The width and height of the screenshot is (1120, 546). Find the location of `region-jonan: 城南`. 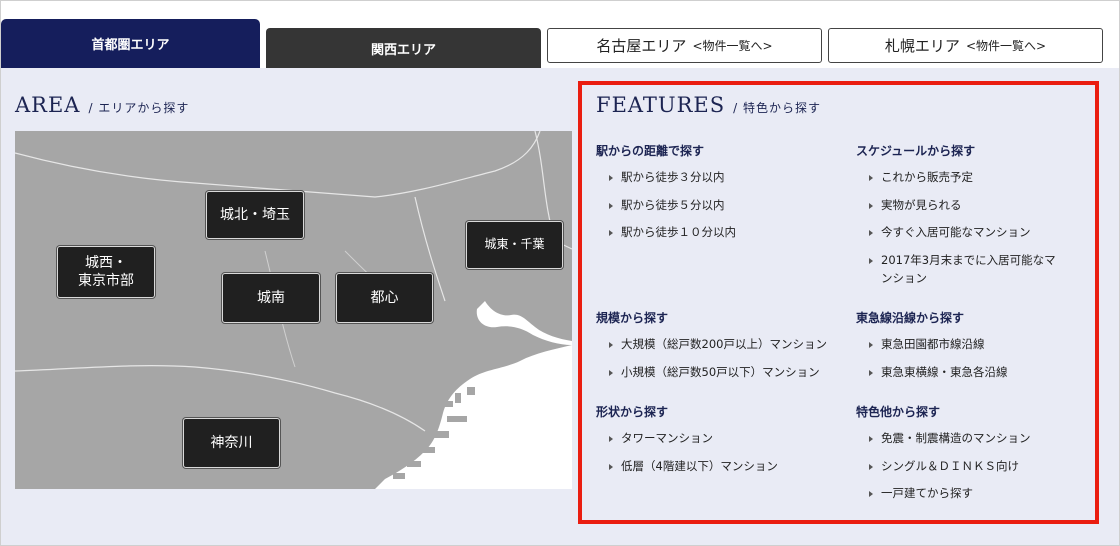

region-jonan: 城南 is located at coordinates (271, 298).